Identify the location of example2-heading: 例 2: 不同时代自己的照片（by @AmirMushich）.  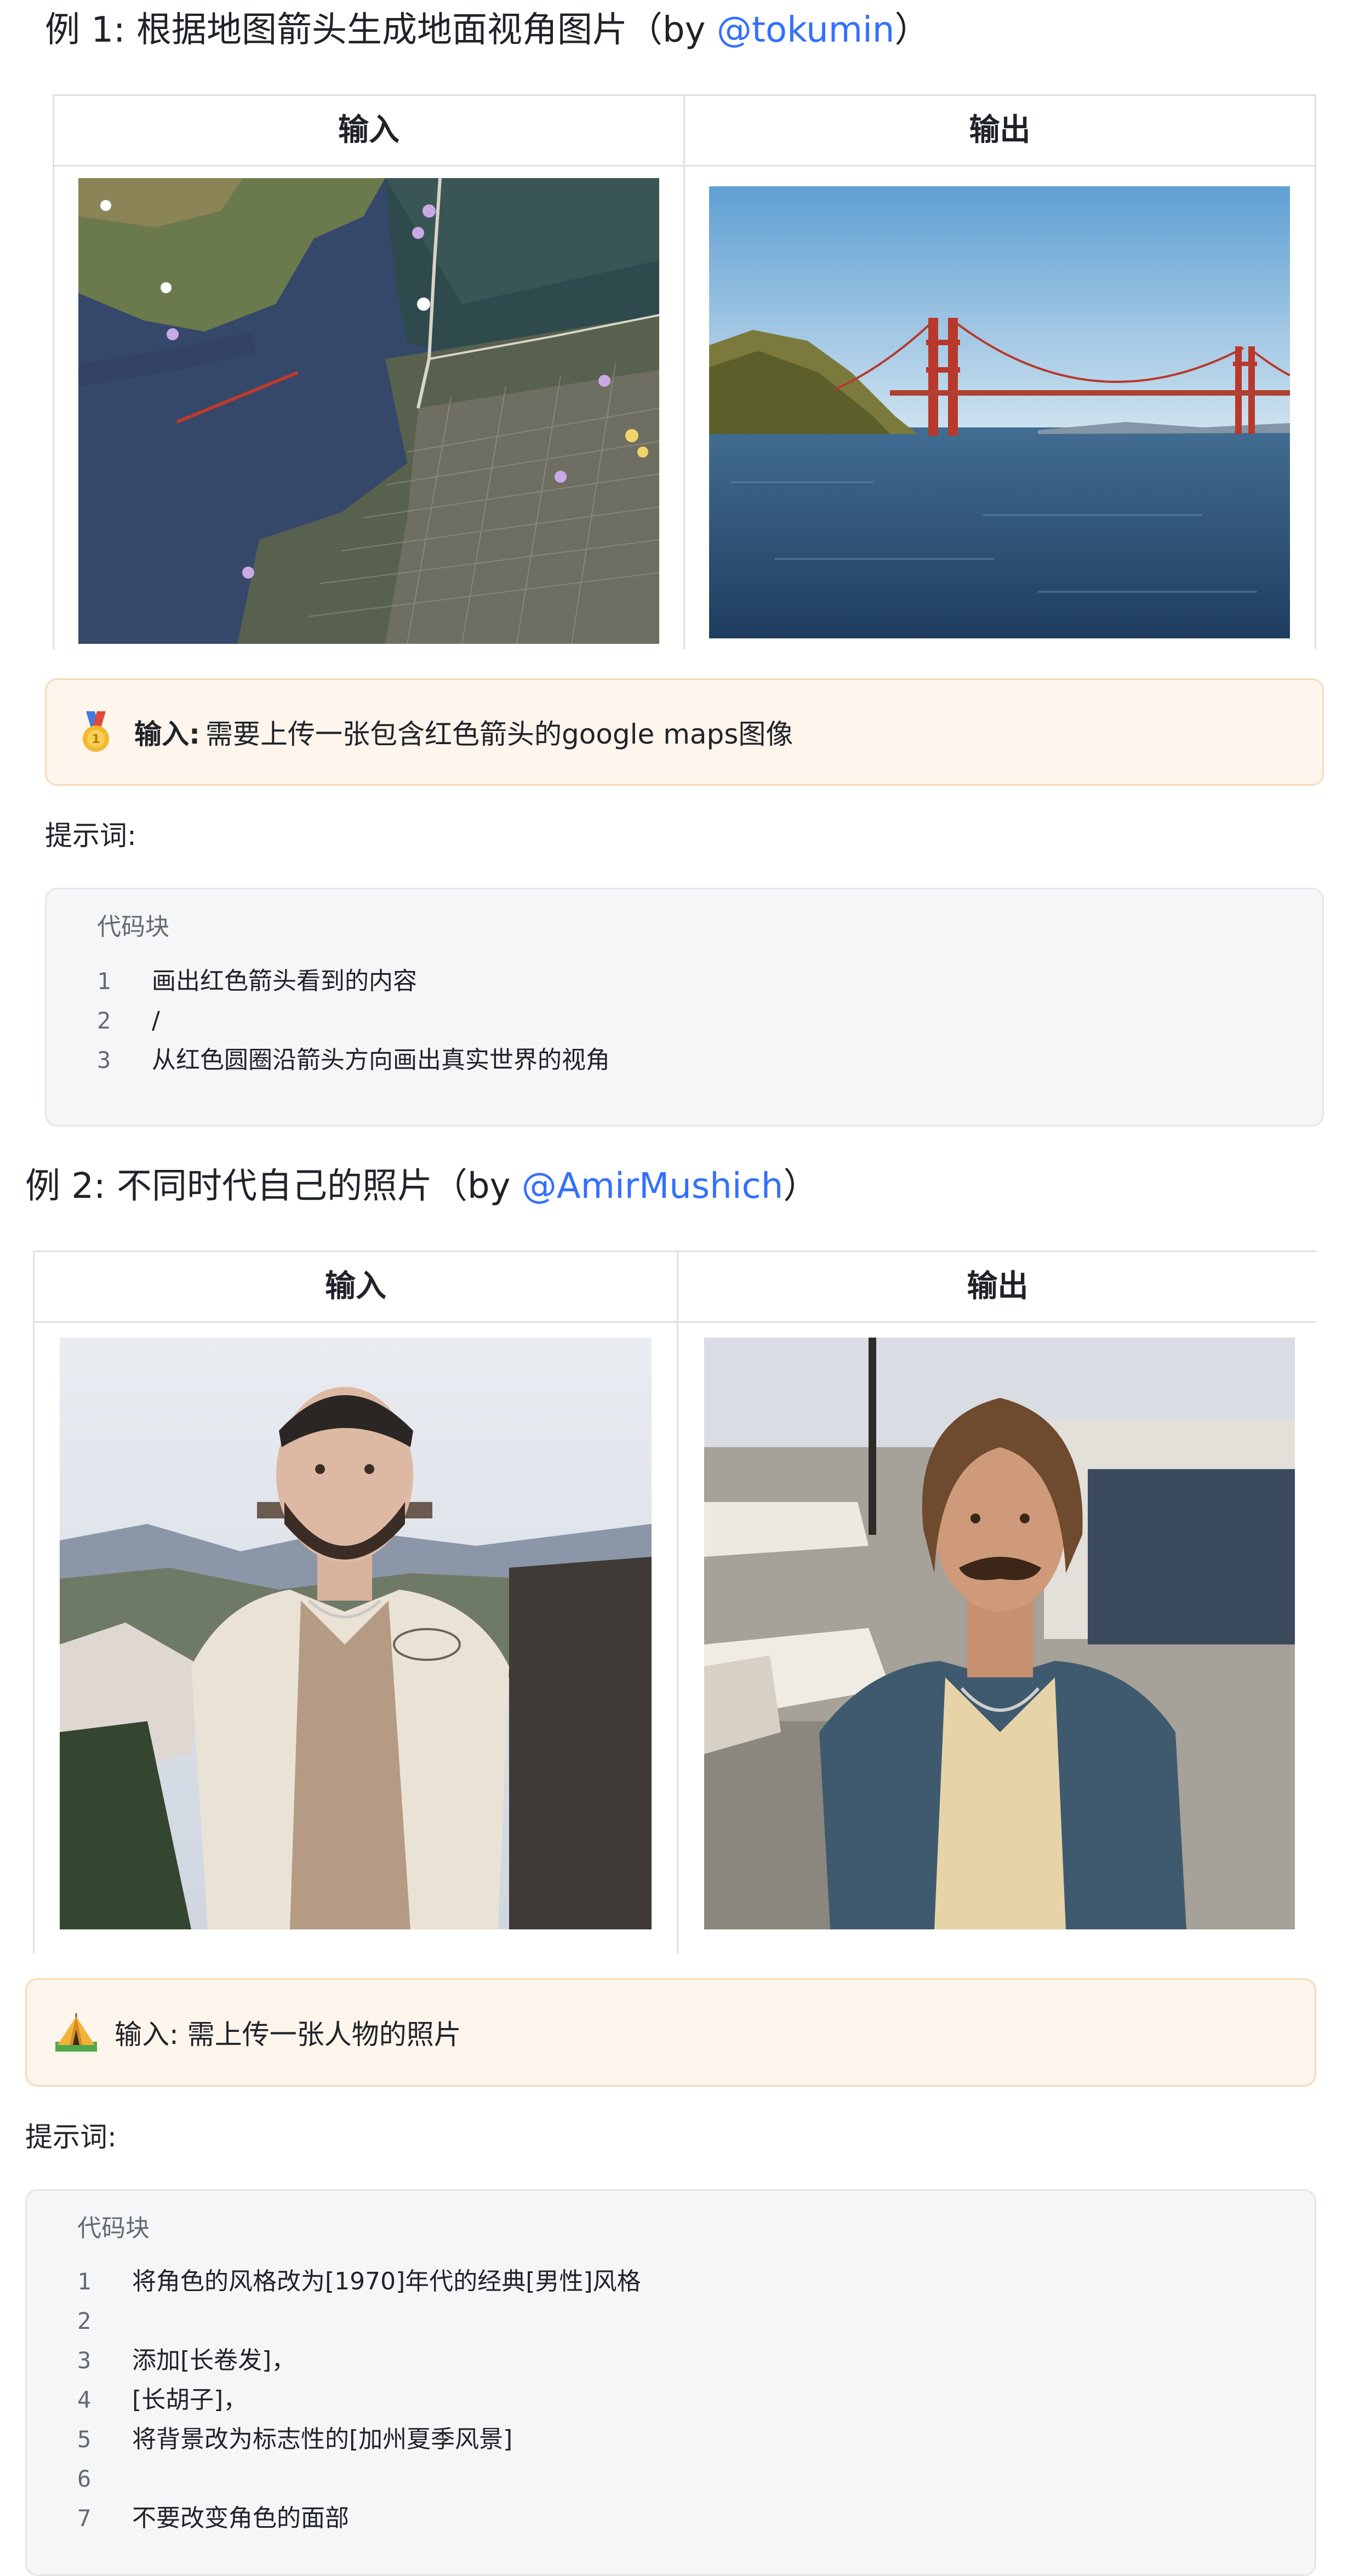
(421, 1186).